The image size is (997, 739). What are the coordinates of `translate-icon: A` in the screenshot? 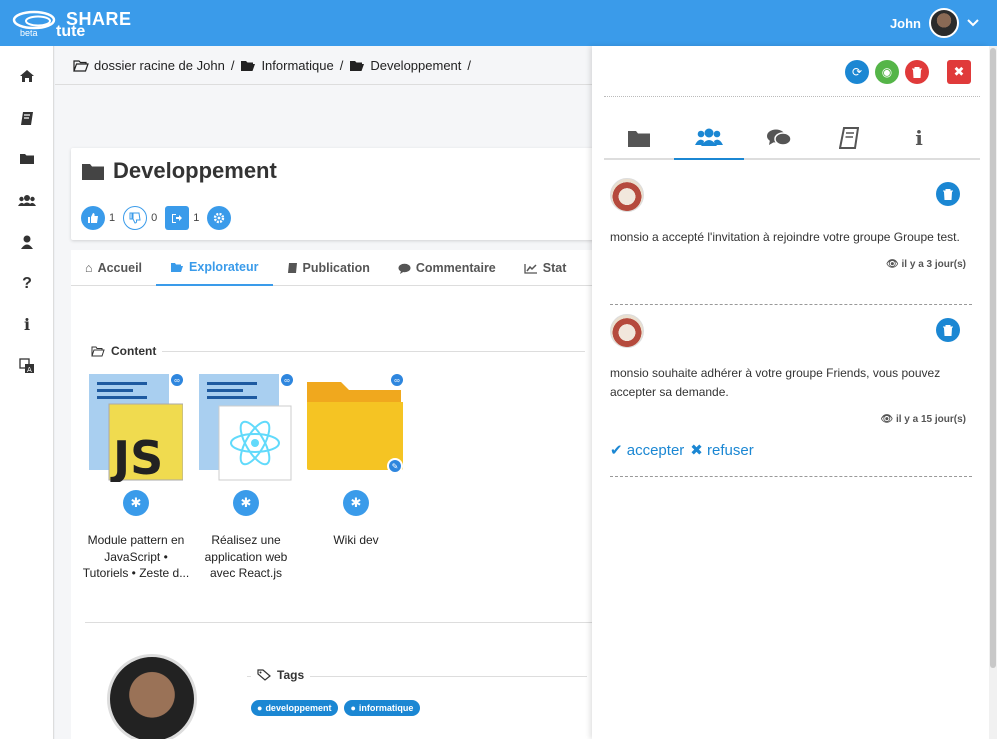 It's located at (27, 366).